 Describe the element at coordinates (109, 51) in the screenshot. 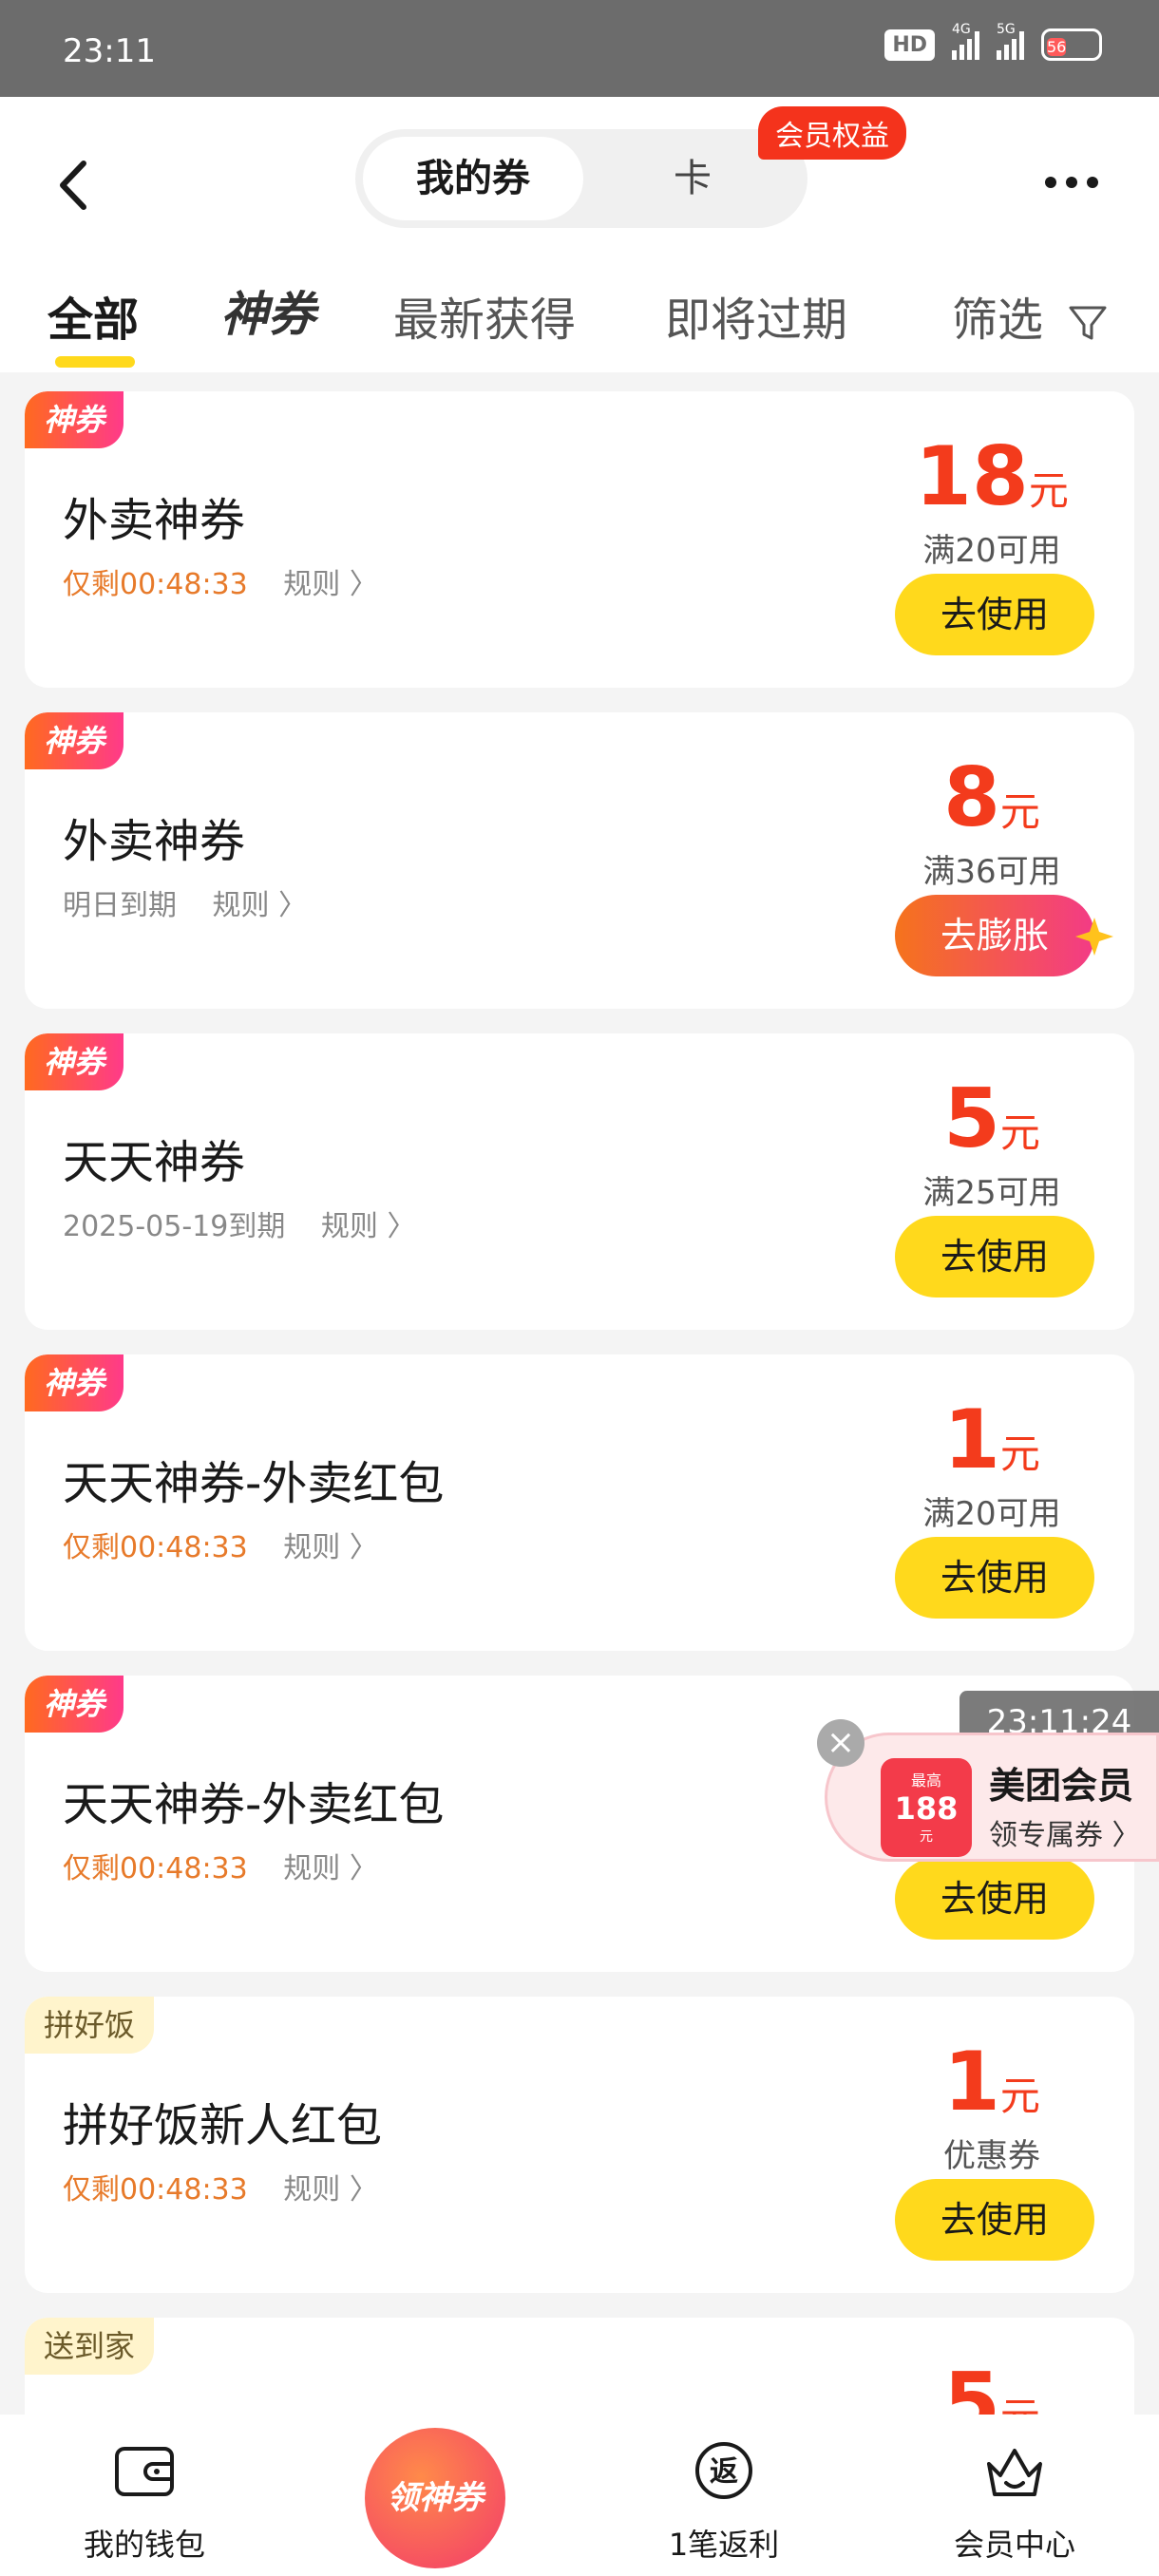

I see `status-time: 23:11` at that location.